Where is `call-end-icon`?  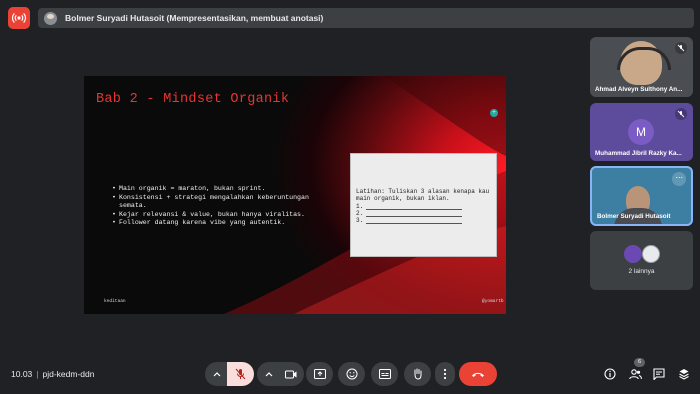
call-end-icon is located at coordinates (478, 374).